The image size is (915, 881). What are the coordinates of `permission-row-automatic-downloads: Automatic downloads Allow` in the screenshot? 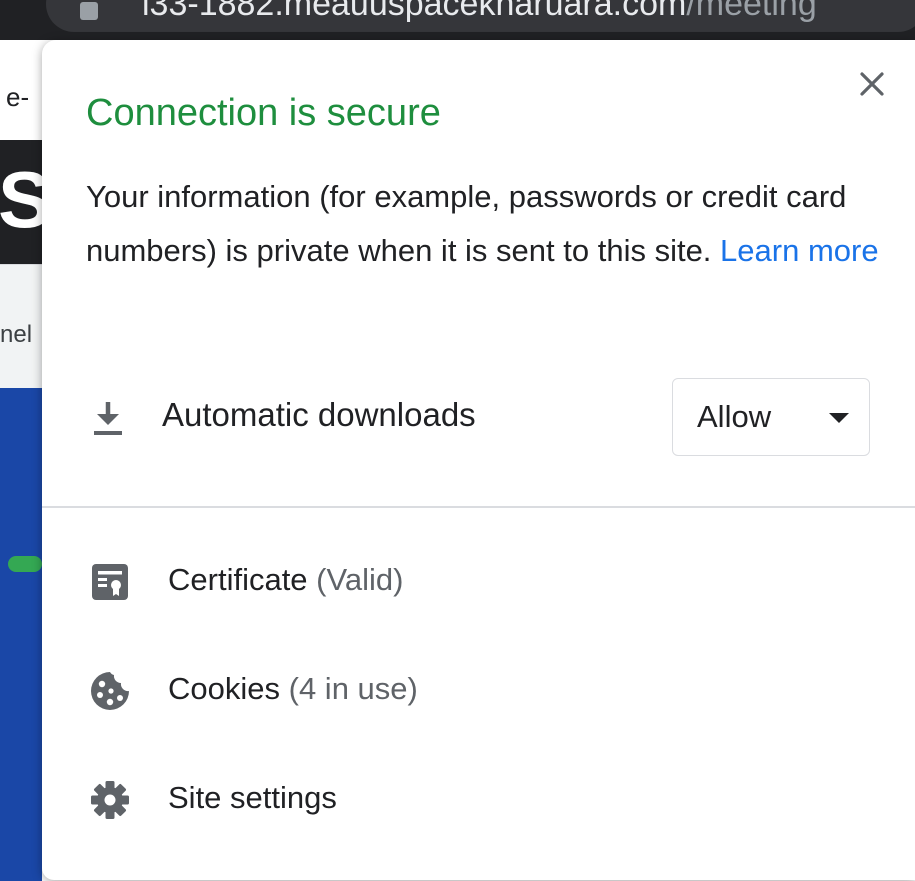 It's located at (479, 418).